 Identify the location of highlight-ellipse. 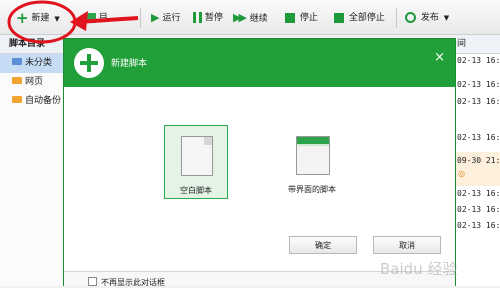
(42, 22).